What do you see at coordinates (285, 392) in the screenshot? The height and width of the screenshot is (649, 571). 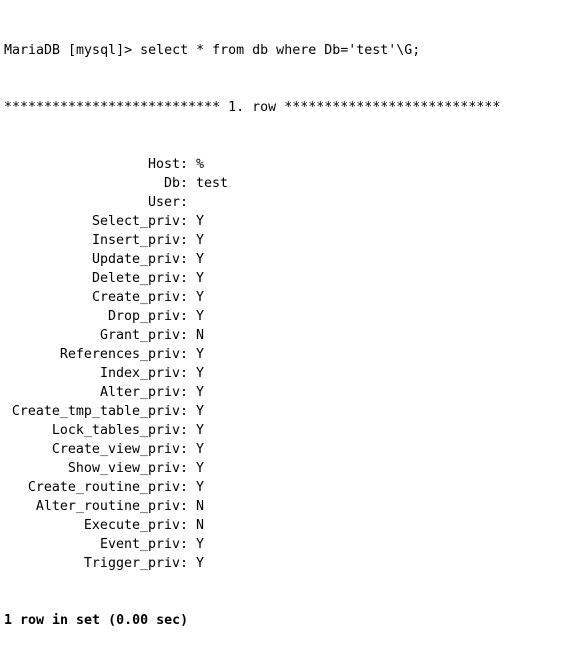 I see `field-row: Alter_priv: Y` at bounding box center [285, 392].